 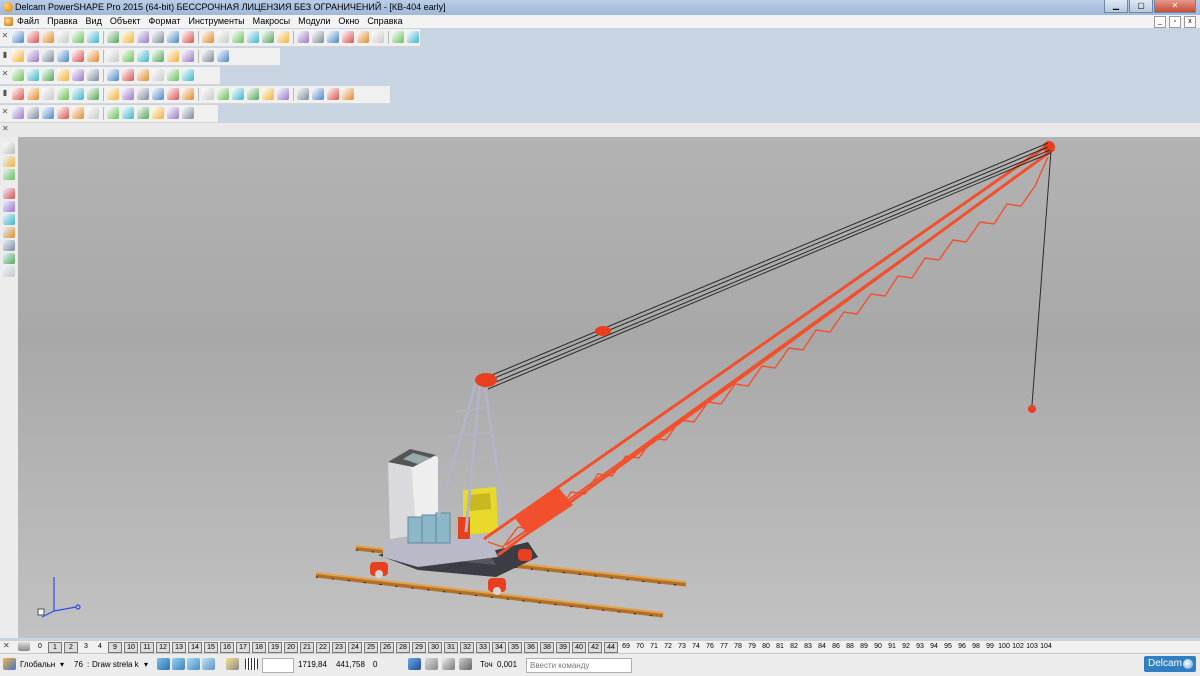 What do you see at coordinates (71, 647) in the screenshot?
I see `level-button: 2` at bounding box center [71, 647].